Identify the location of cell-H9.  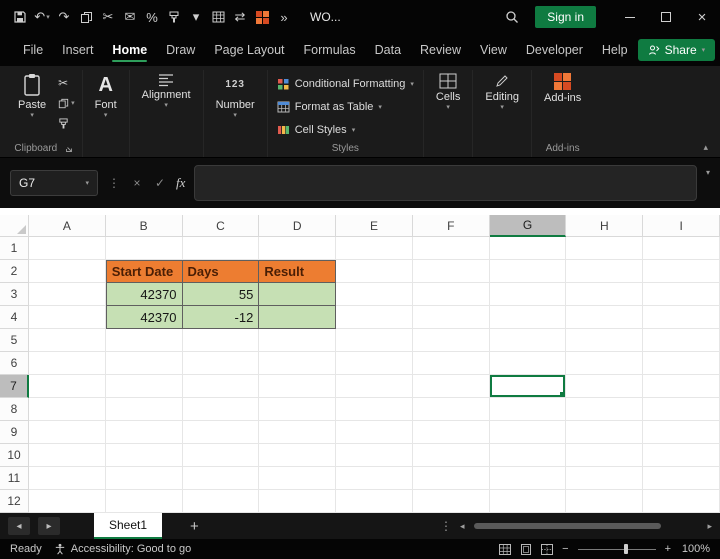
(605, 432).